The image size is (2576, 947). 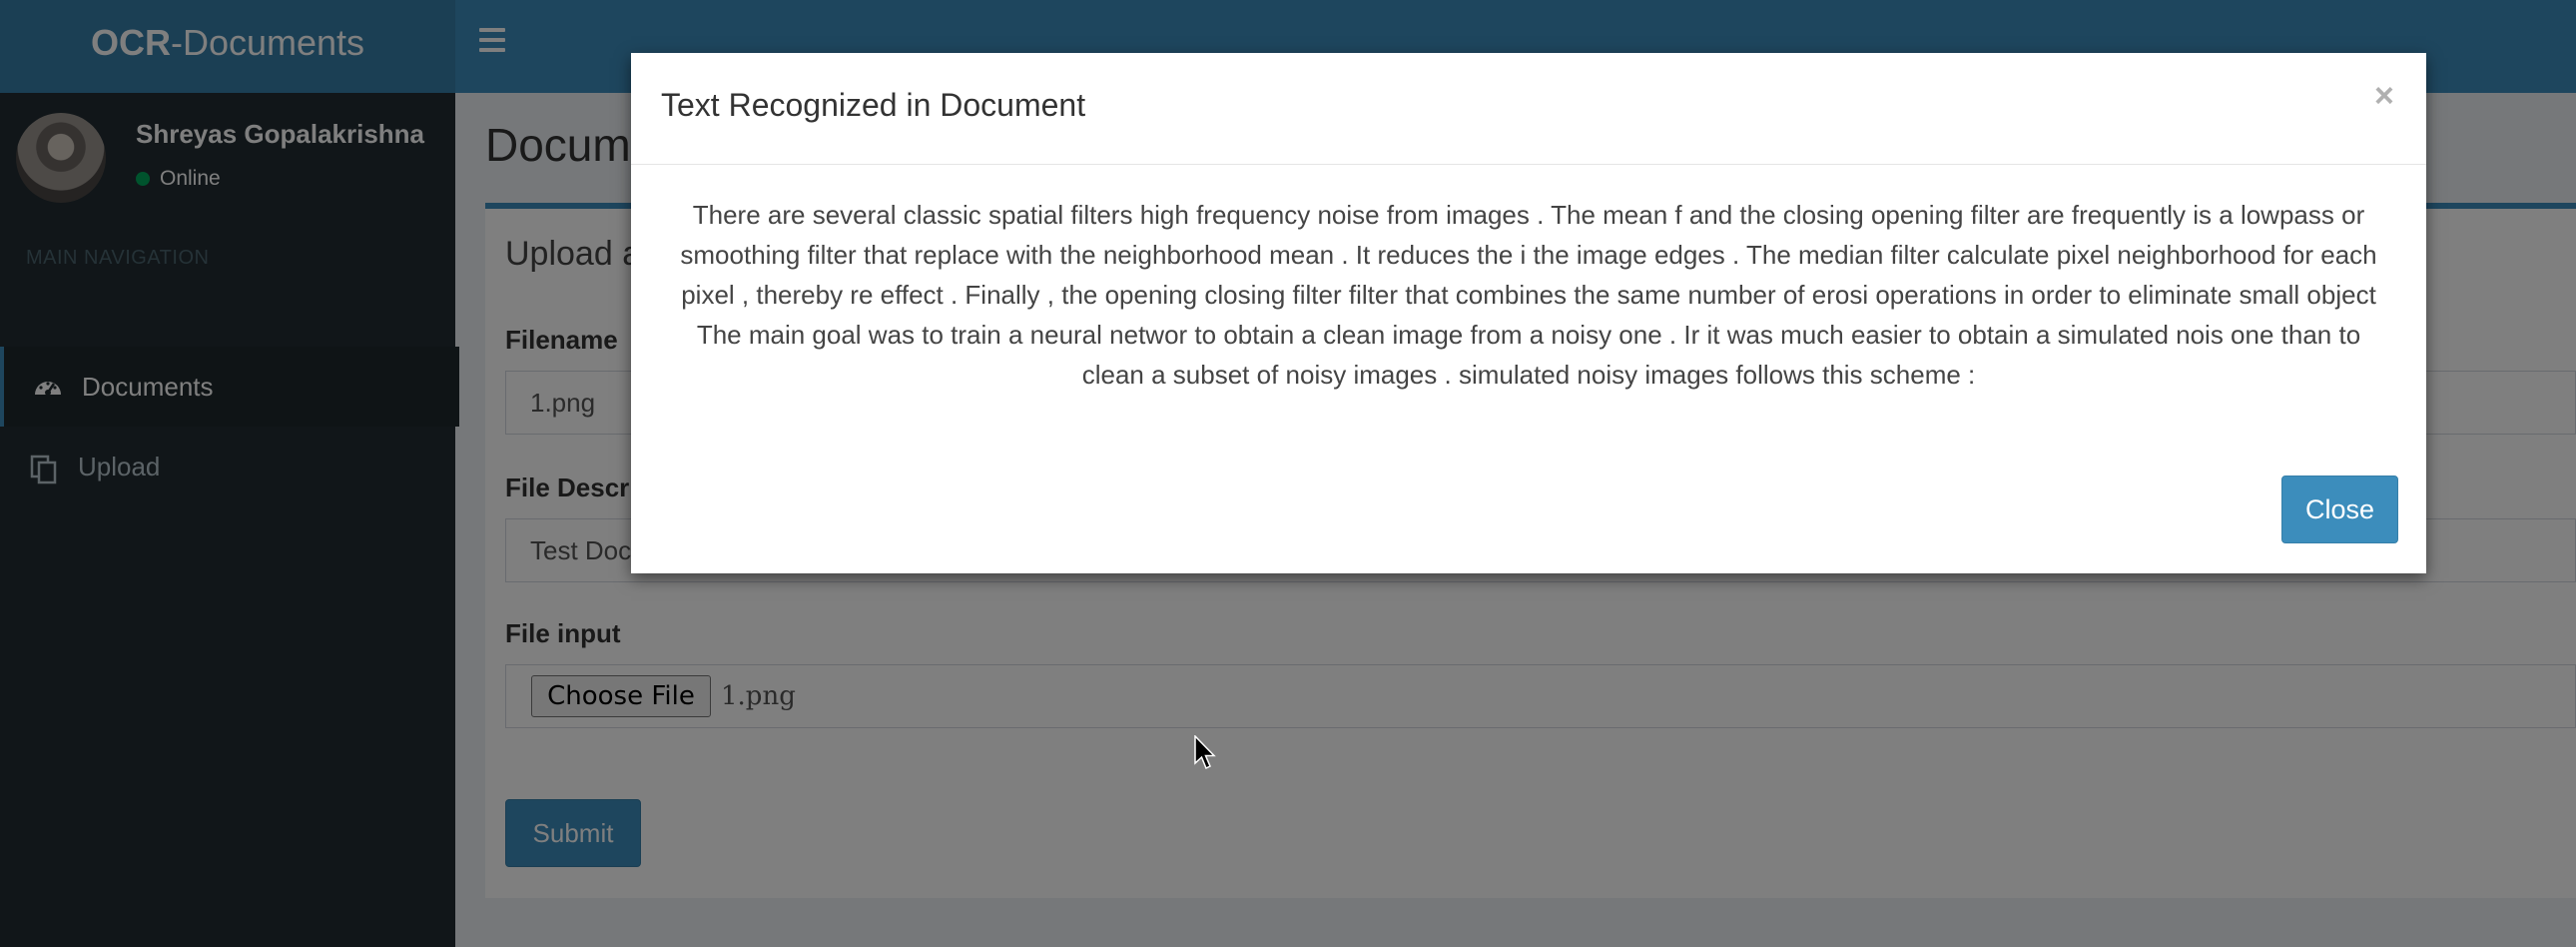 I want to click on close-icon: ×, so click(x=2384, y=96).